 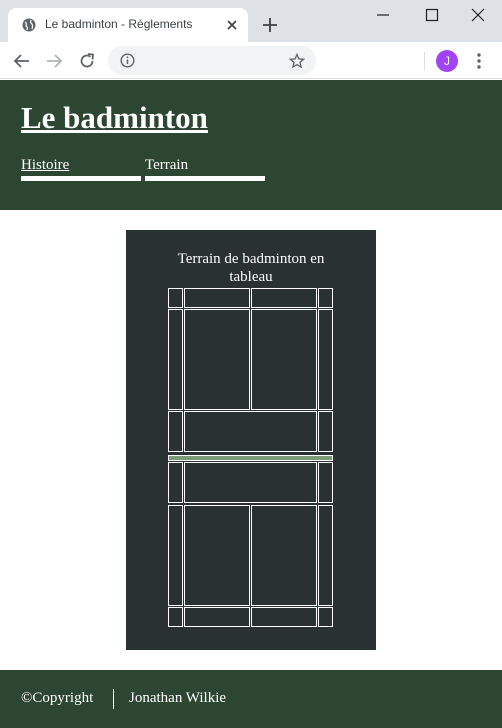 I want to click on minimize-icon, so click(x=383, y=15).